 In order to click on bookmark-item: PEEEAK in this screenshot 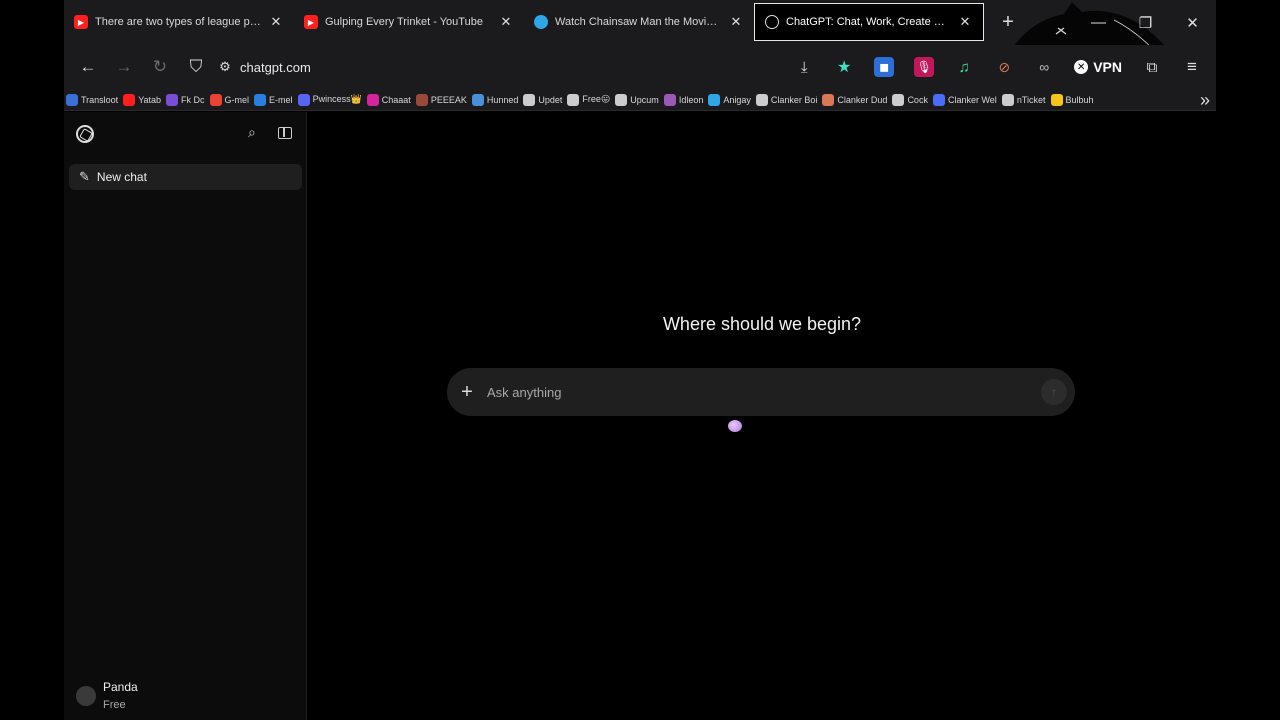, I will do `click(441, 99)`.